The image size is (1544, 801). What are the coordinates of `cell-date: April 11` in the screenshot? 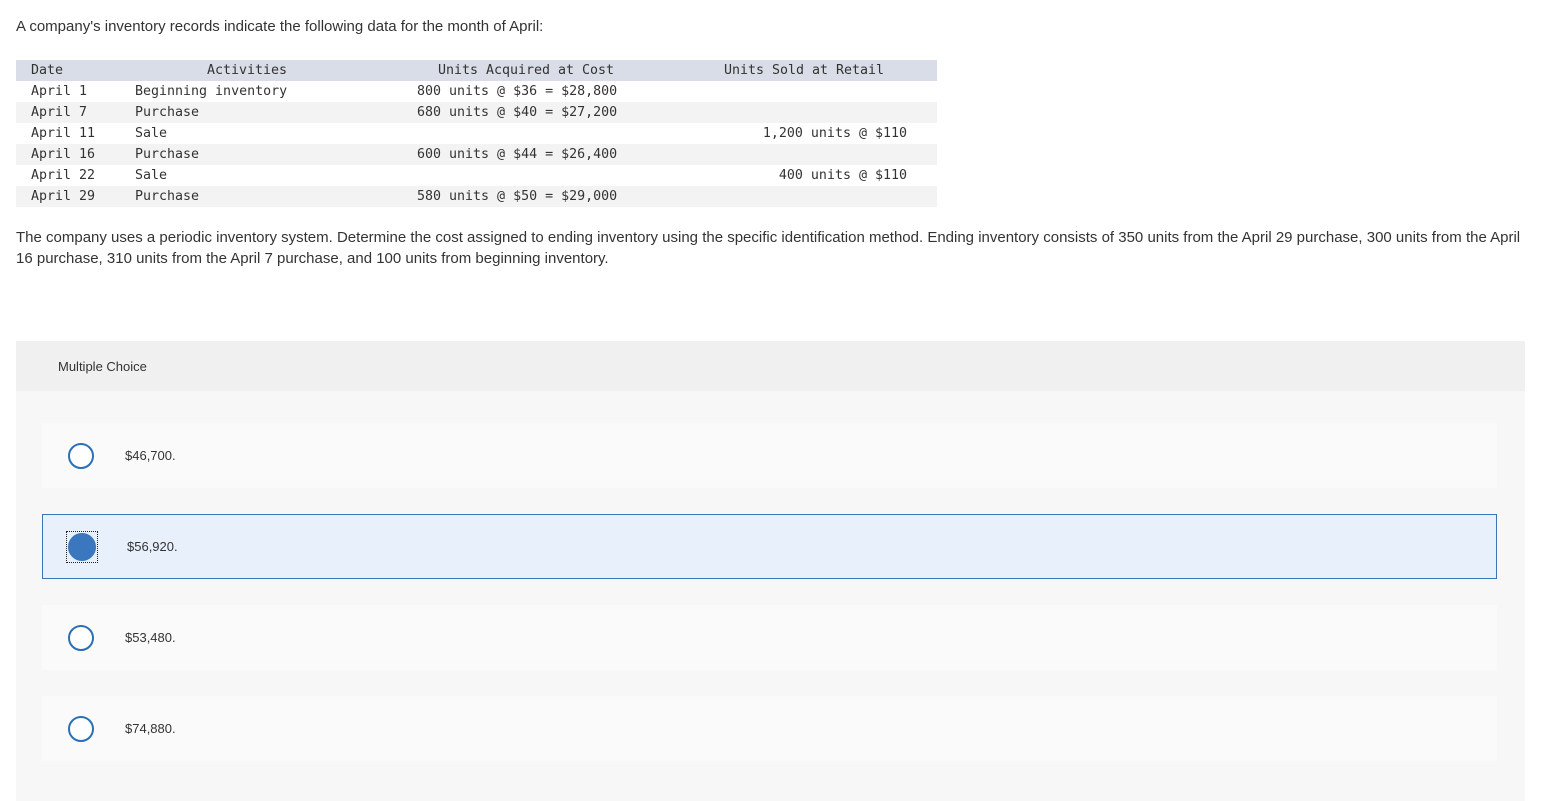 It's located at (63, 133).